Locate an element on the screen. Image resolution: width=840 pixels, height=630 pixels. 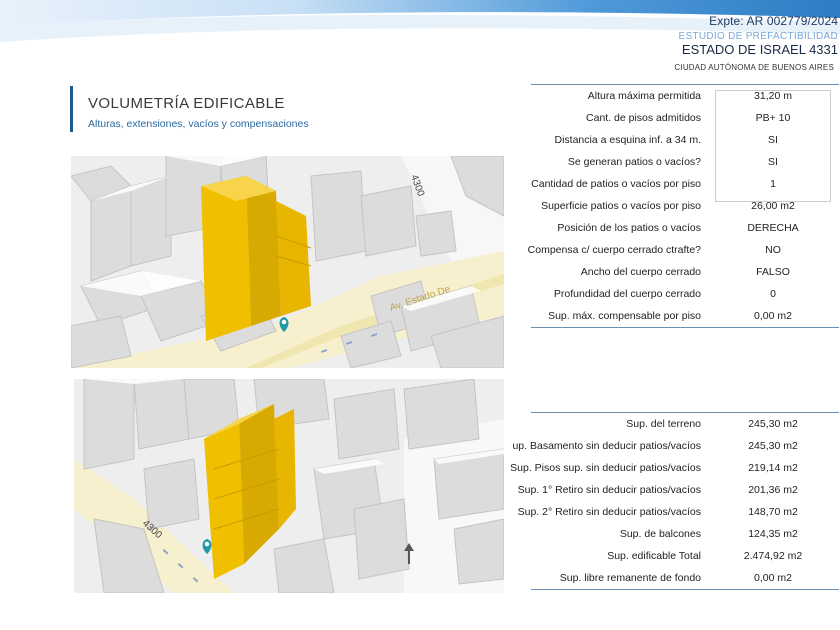
table1-row: Distancia a esquina inf. a 34 m. SI is located at coordinates (685, 140).